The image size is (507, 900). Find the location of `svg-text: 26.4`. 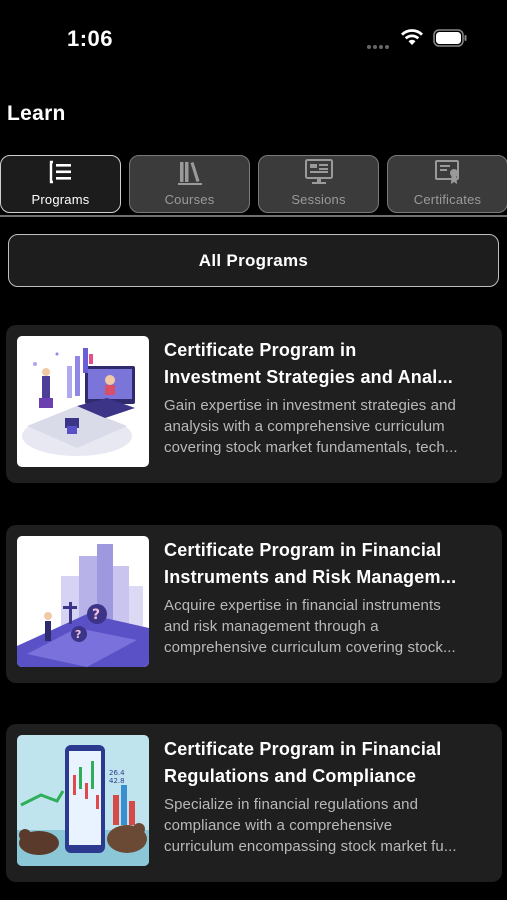

svg-text: 26.4 is located at coordinates (117, 773).